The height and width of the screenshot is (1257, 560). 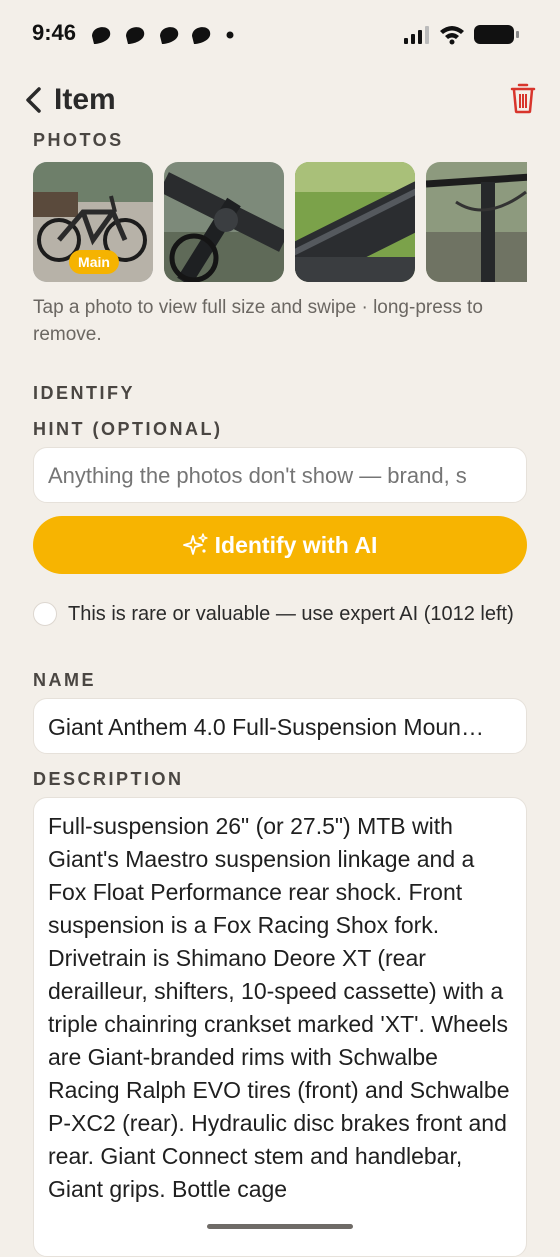 What do you see at coordinates (108, 779) in the screenshot?
I see `description-label: DESCRIPTION` at bounding box center [108, 779].